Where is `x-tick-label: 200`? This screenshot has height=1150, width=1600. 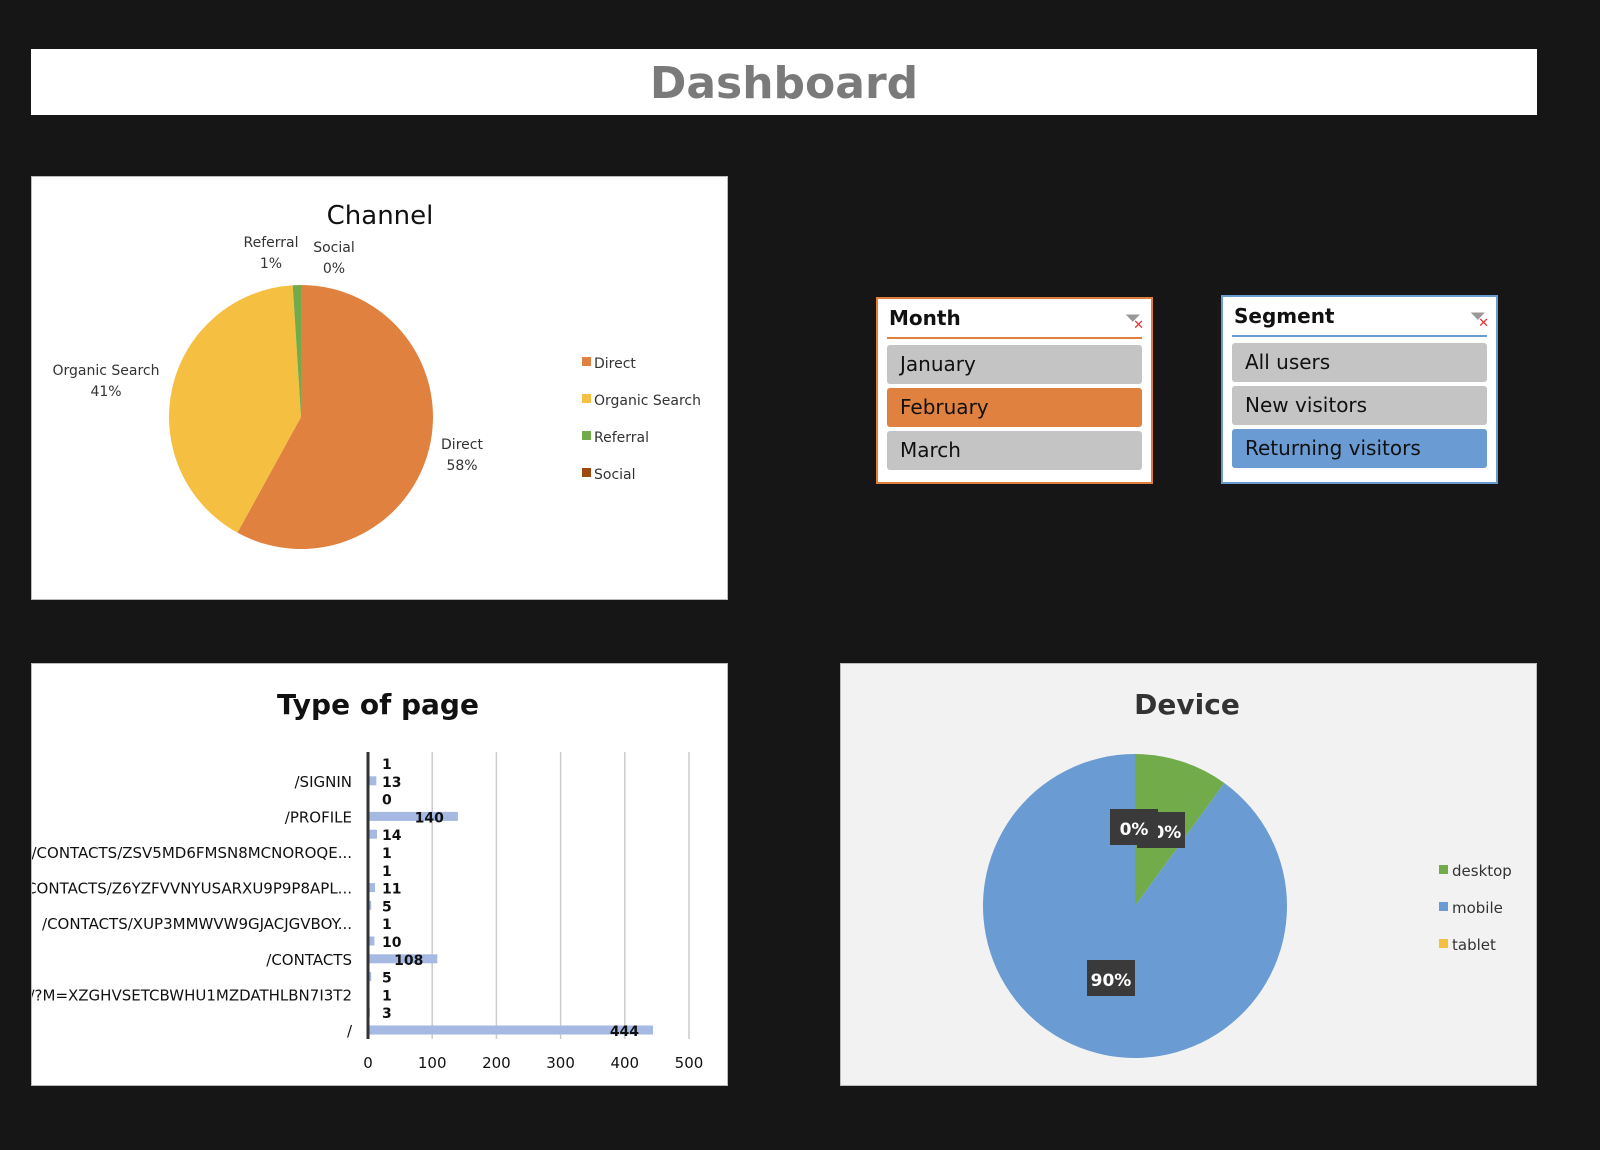 x-tick-label: 200 is located at coordinates (496, 1063).